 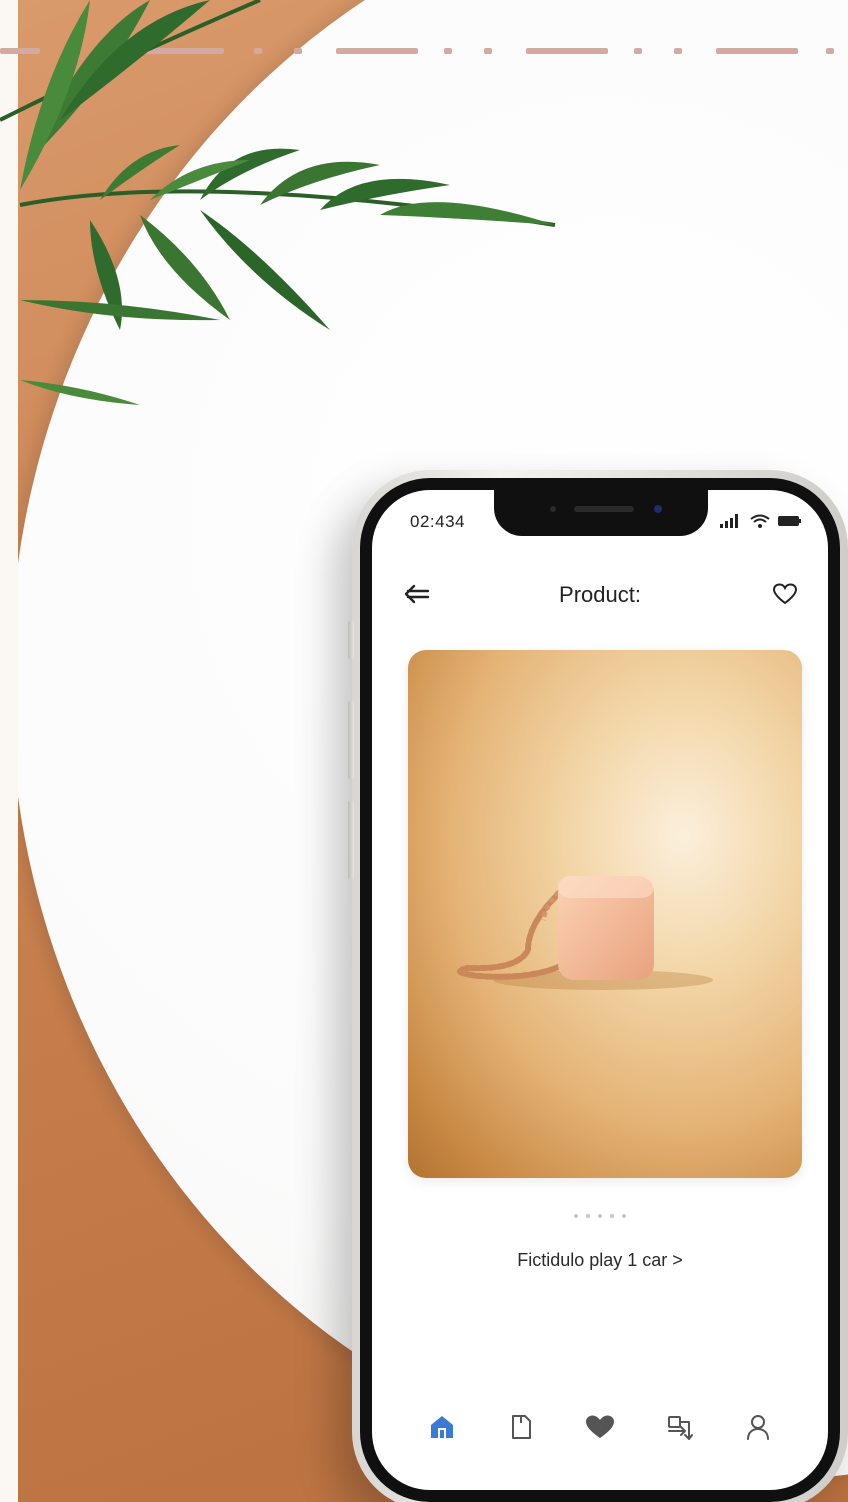 I want to click on home-icon, so click(x=441, y=1427).